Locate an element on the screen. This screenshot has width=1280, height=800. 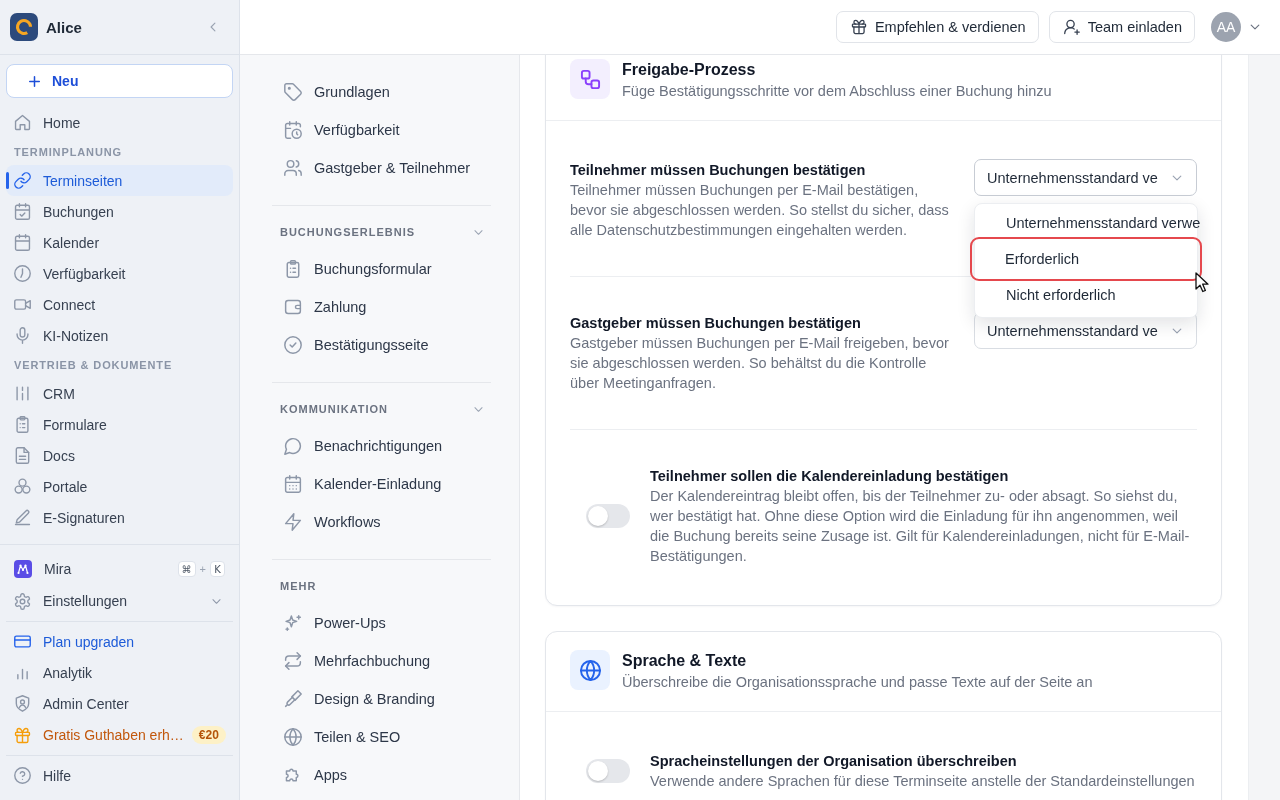
nav-item: Einstellungen is located at coordinates (119, 601).